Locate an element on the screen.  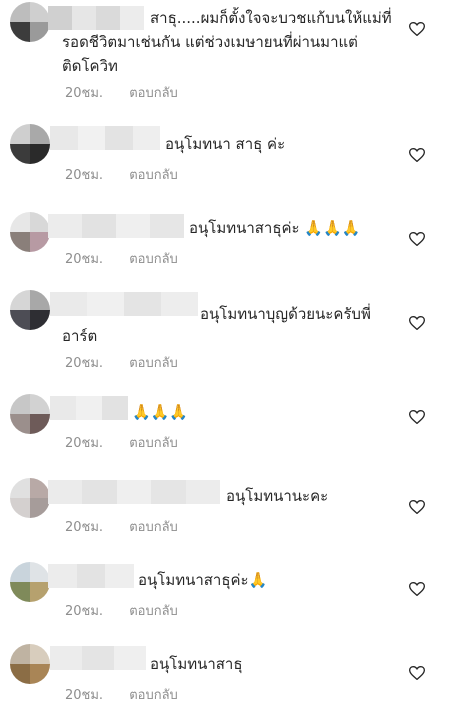
comment-text-line: อาร์ต is located at coordinates (80, 336).